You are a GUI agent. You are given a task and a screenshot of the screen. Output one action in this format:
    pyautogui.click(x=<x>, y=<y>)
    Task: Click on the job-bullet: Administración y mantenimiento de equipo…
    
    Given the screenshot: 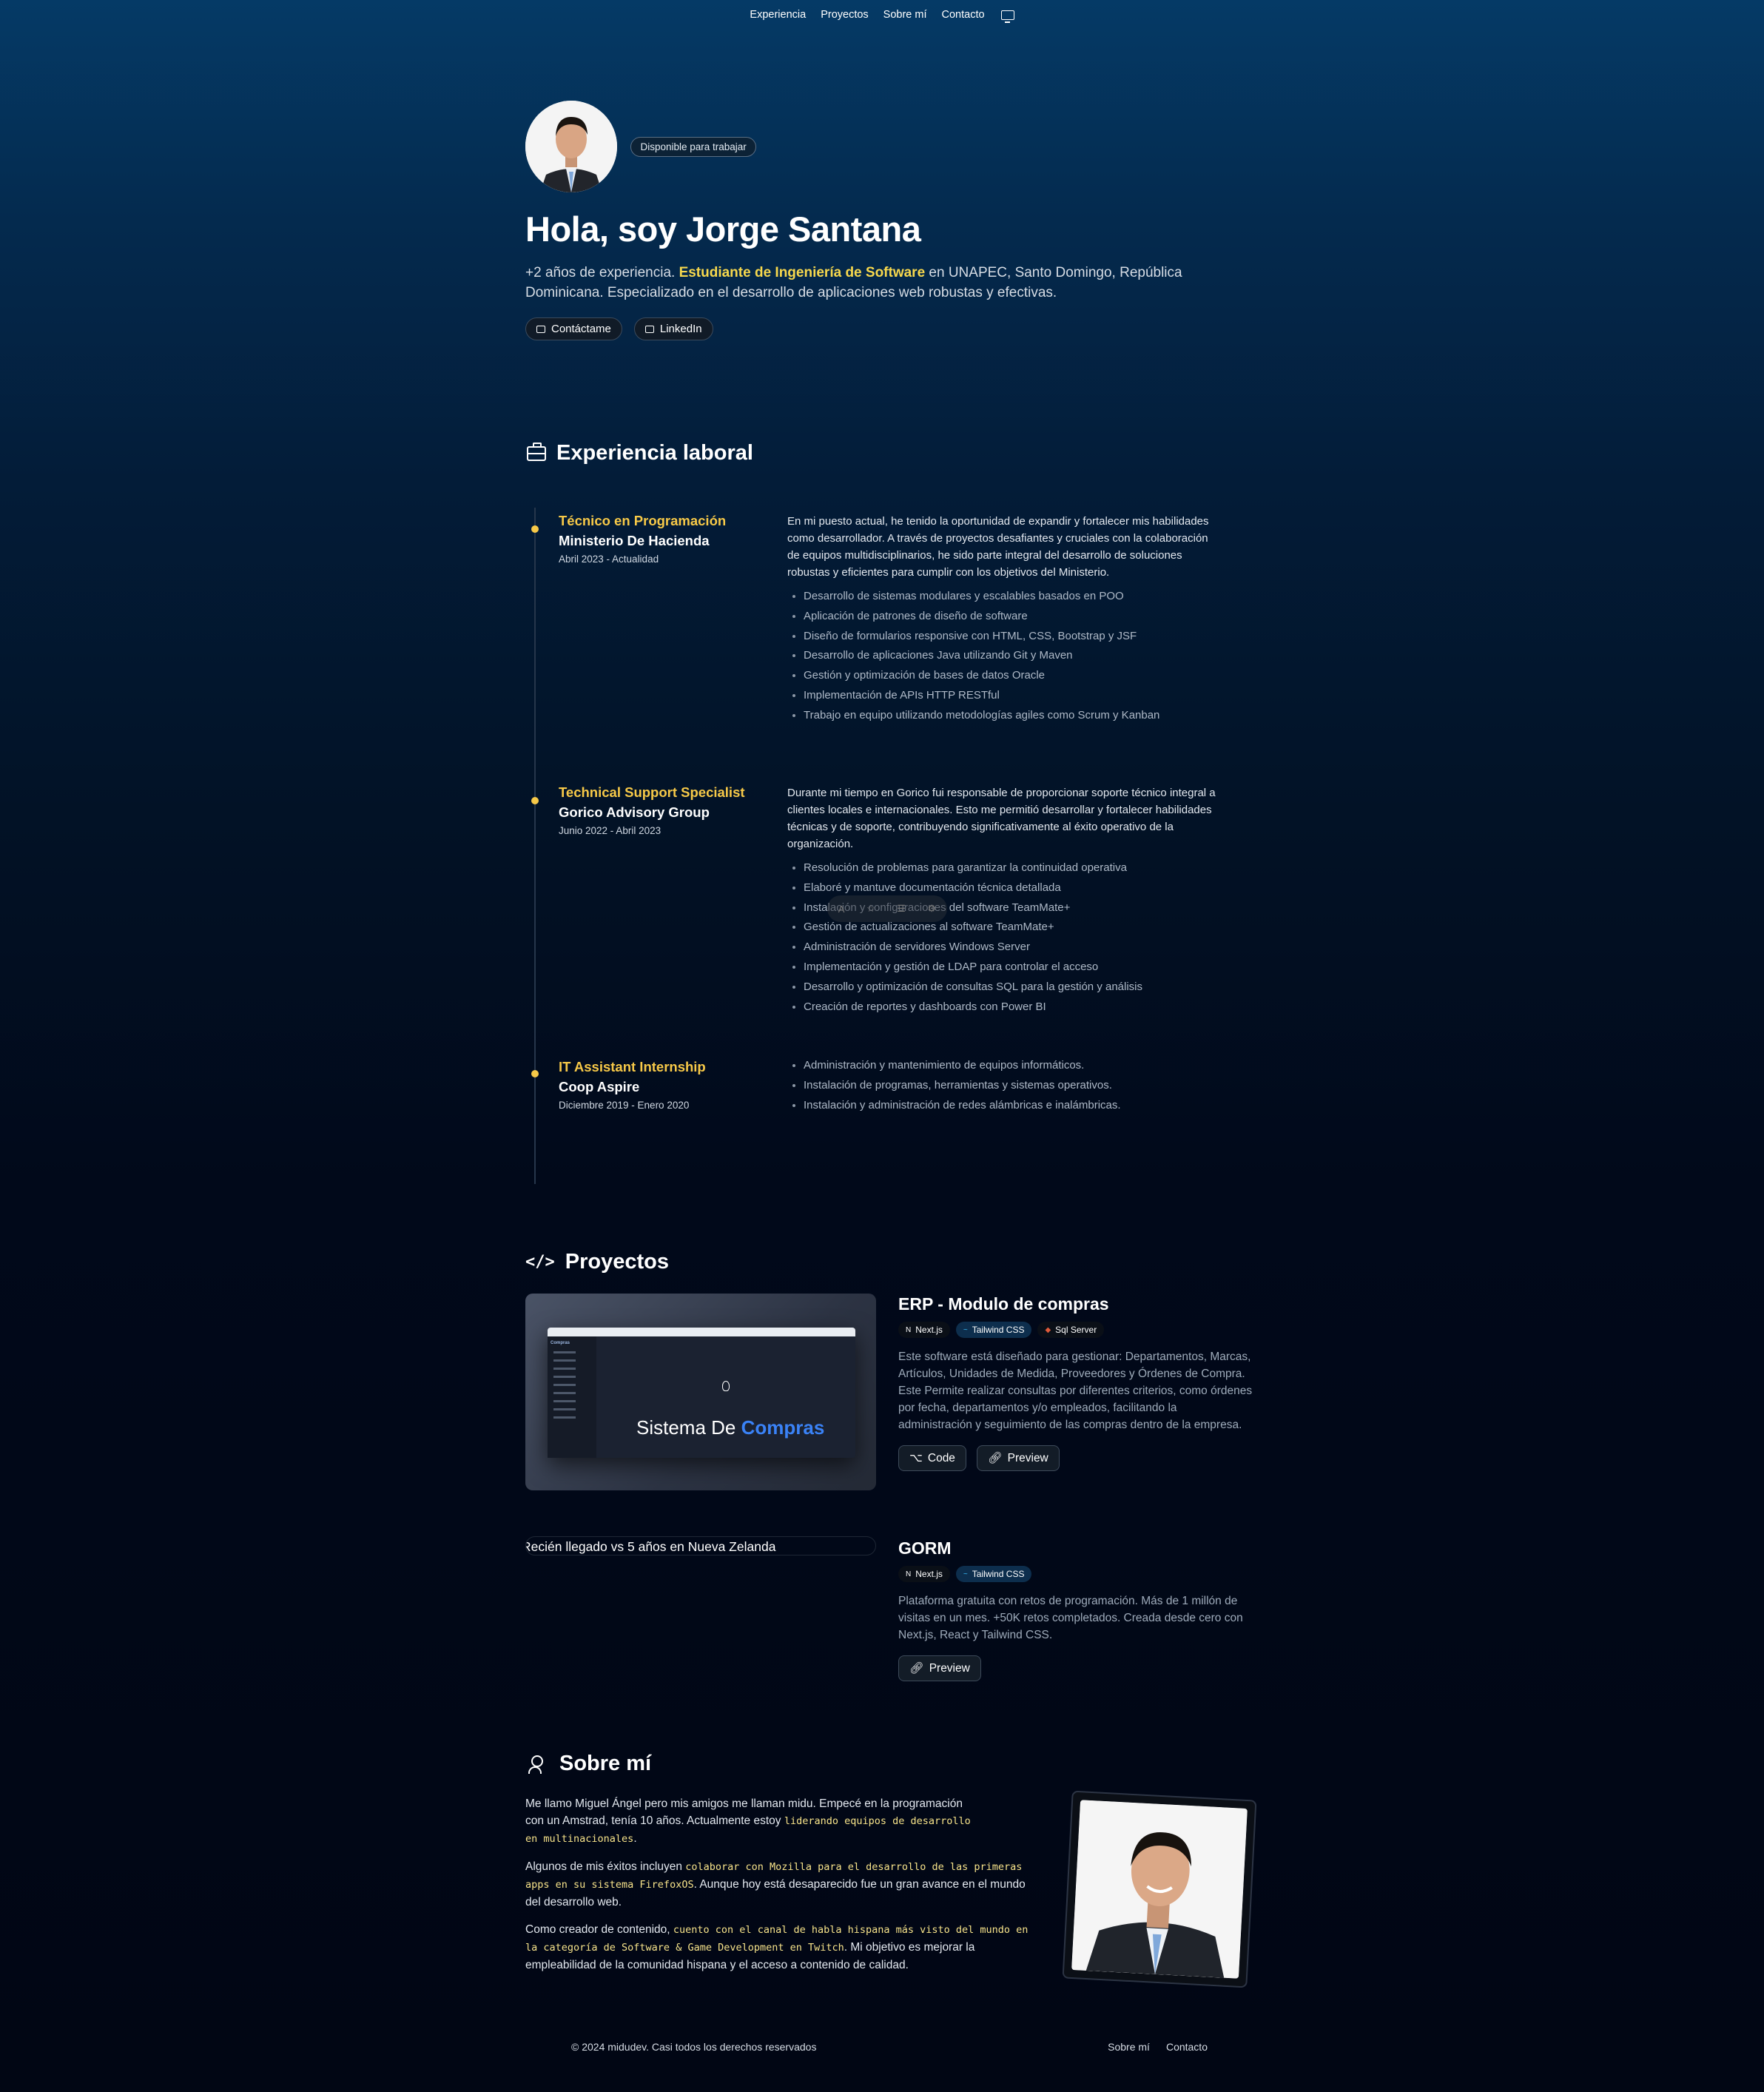 What is the action you would take?
    pyautogui.click(x=1010, y=1066)
    